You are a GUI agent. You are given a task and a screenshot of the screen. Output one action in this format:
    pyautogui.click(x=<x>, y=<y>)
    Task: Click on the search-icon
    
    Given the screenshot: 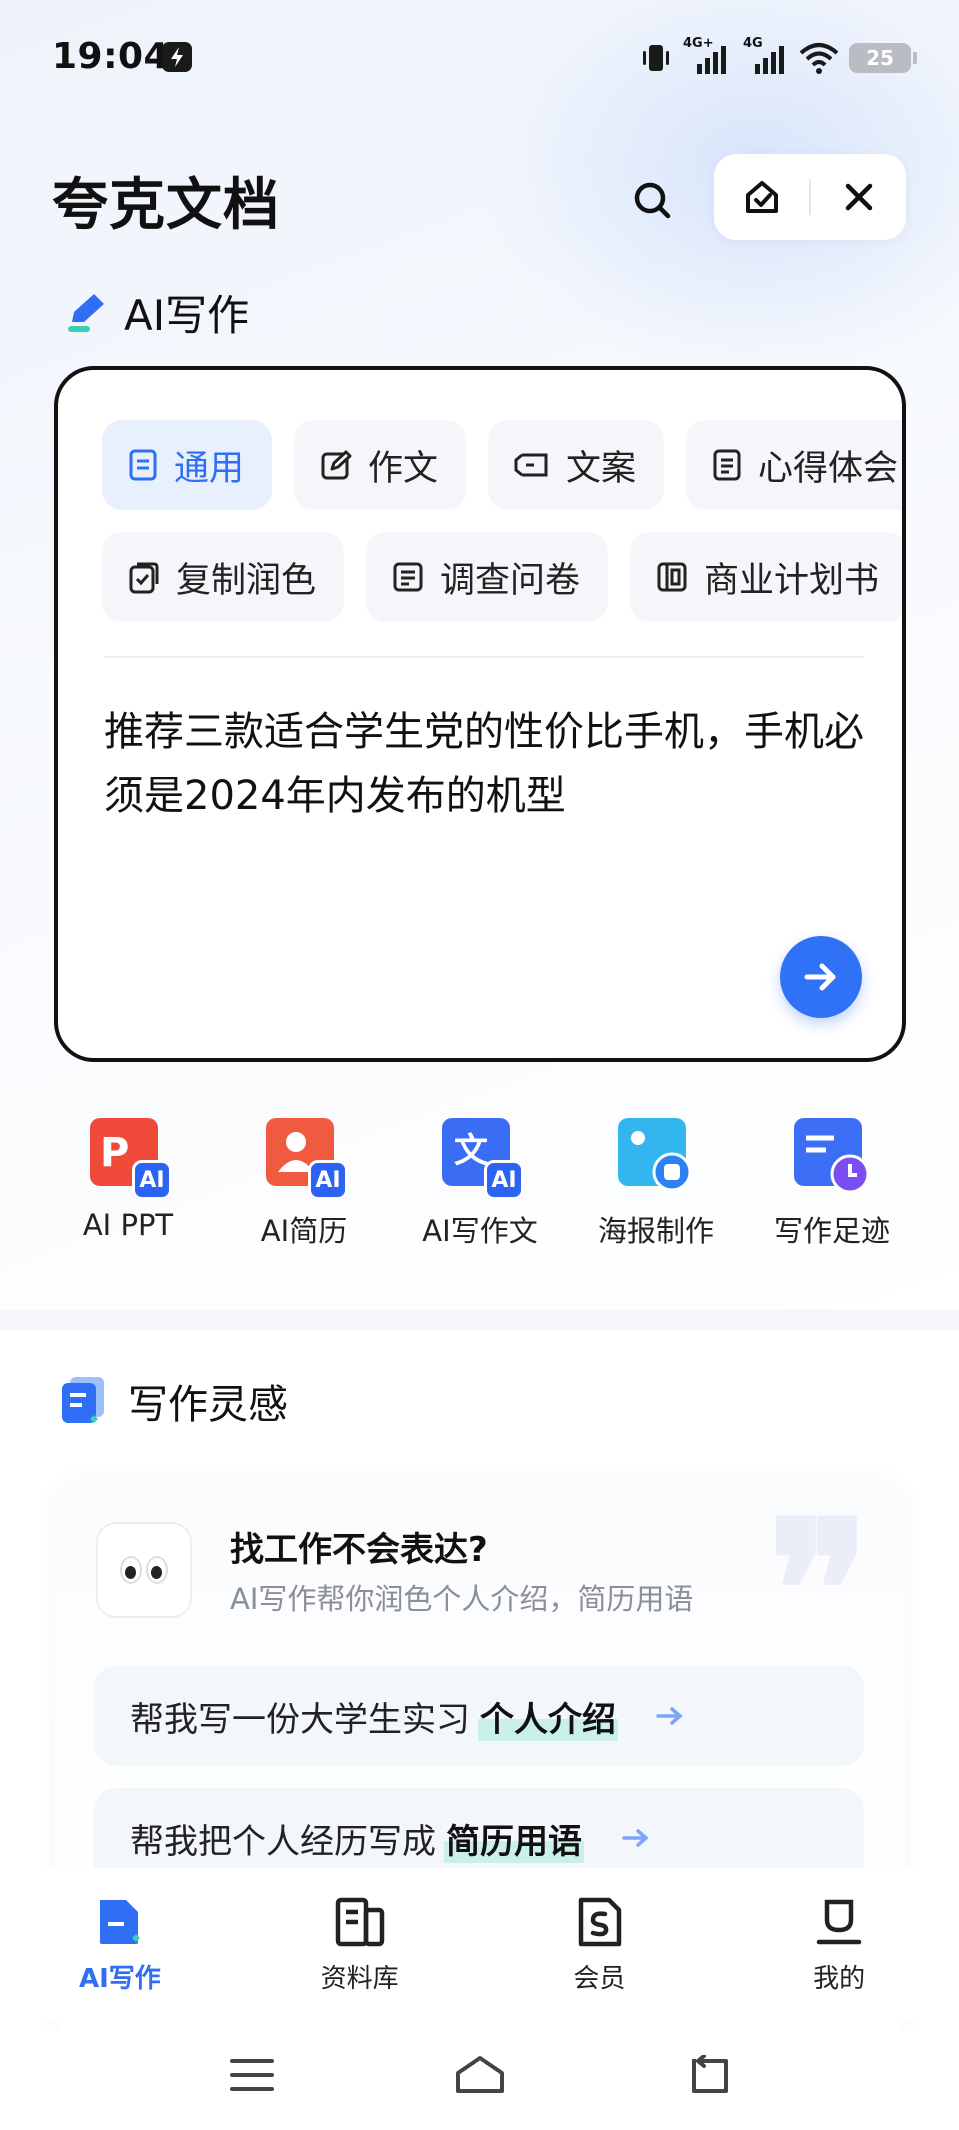 What is the action you would take?
    pyautogui.click(x=652, y=200)
    